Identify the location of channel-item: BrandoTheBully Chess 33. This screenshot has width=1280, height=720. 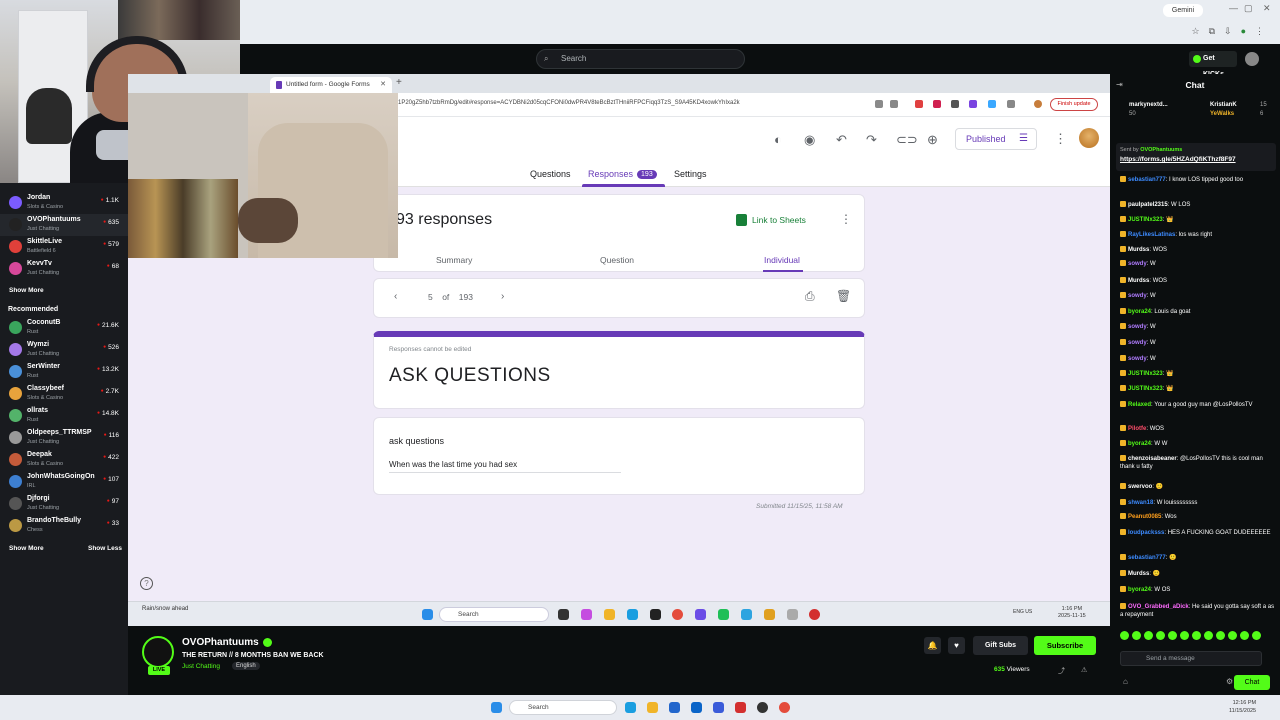
(64, 526).